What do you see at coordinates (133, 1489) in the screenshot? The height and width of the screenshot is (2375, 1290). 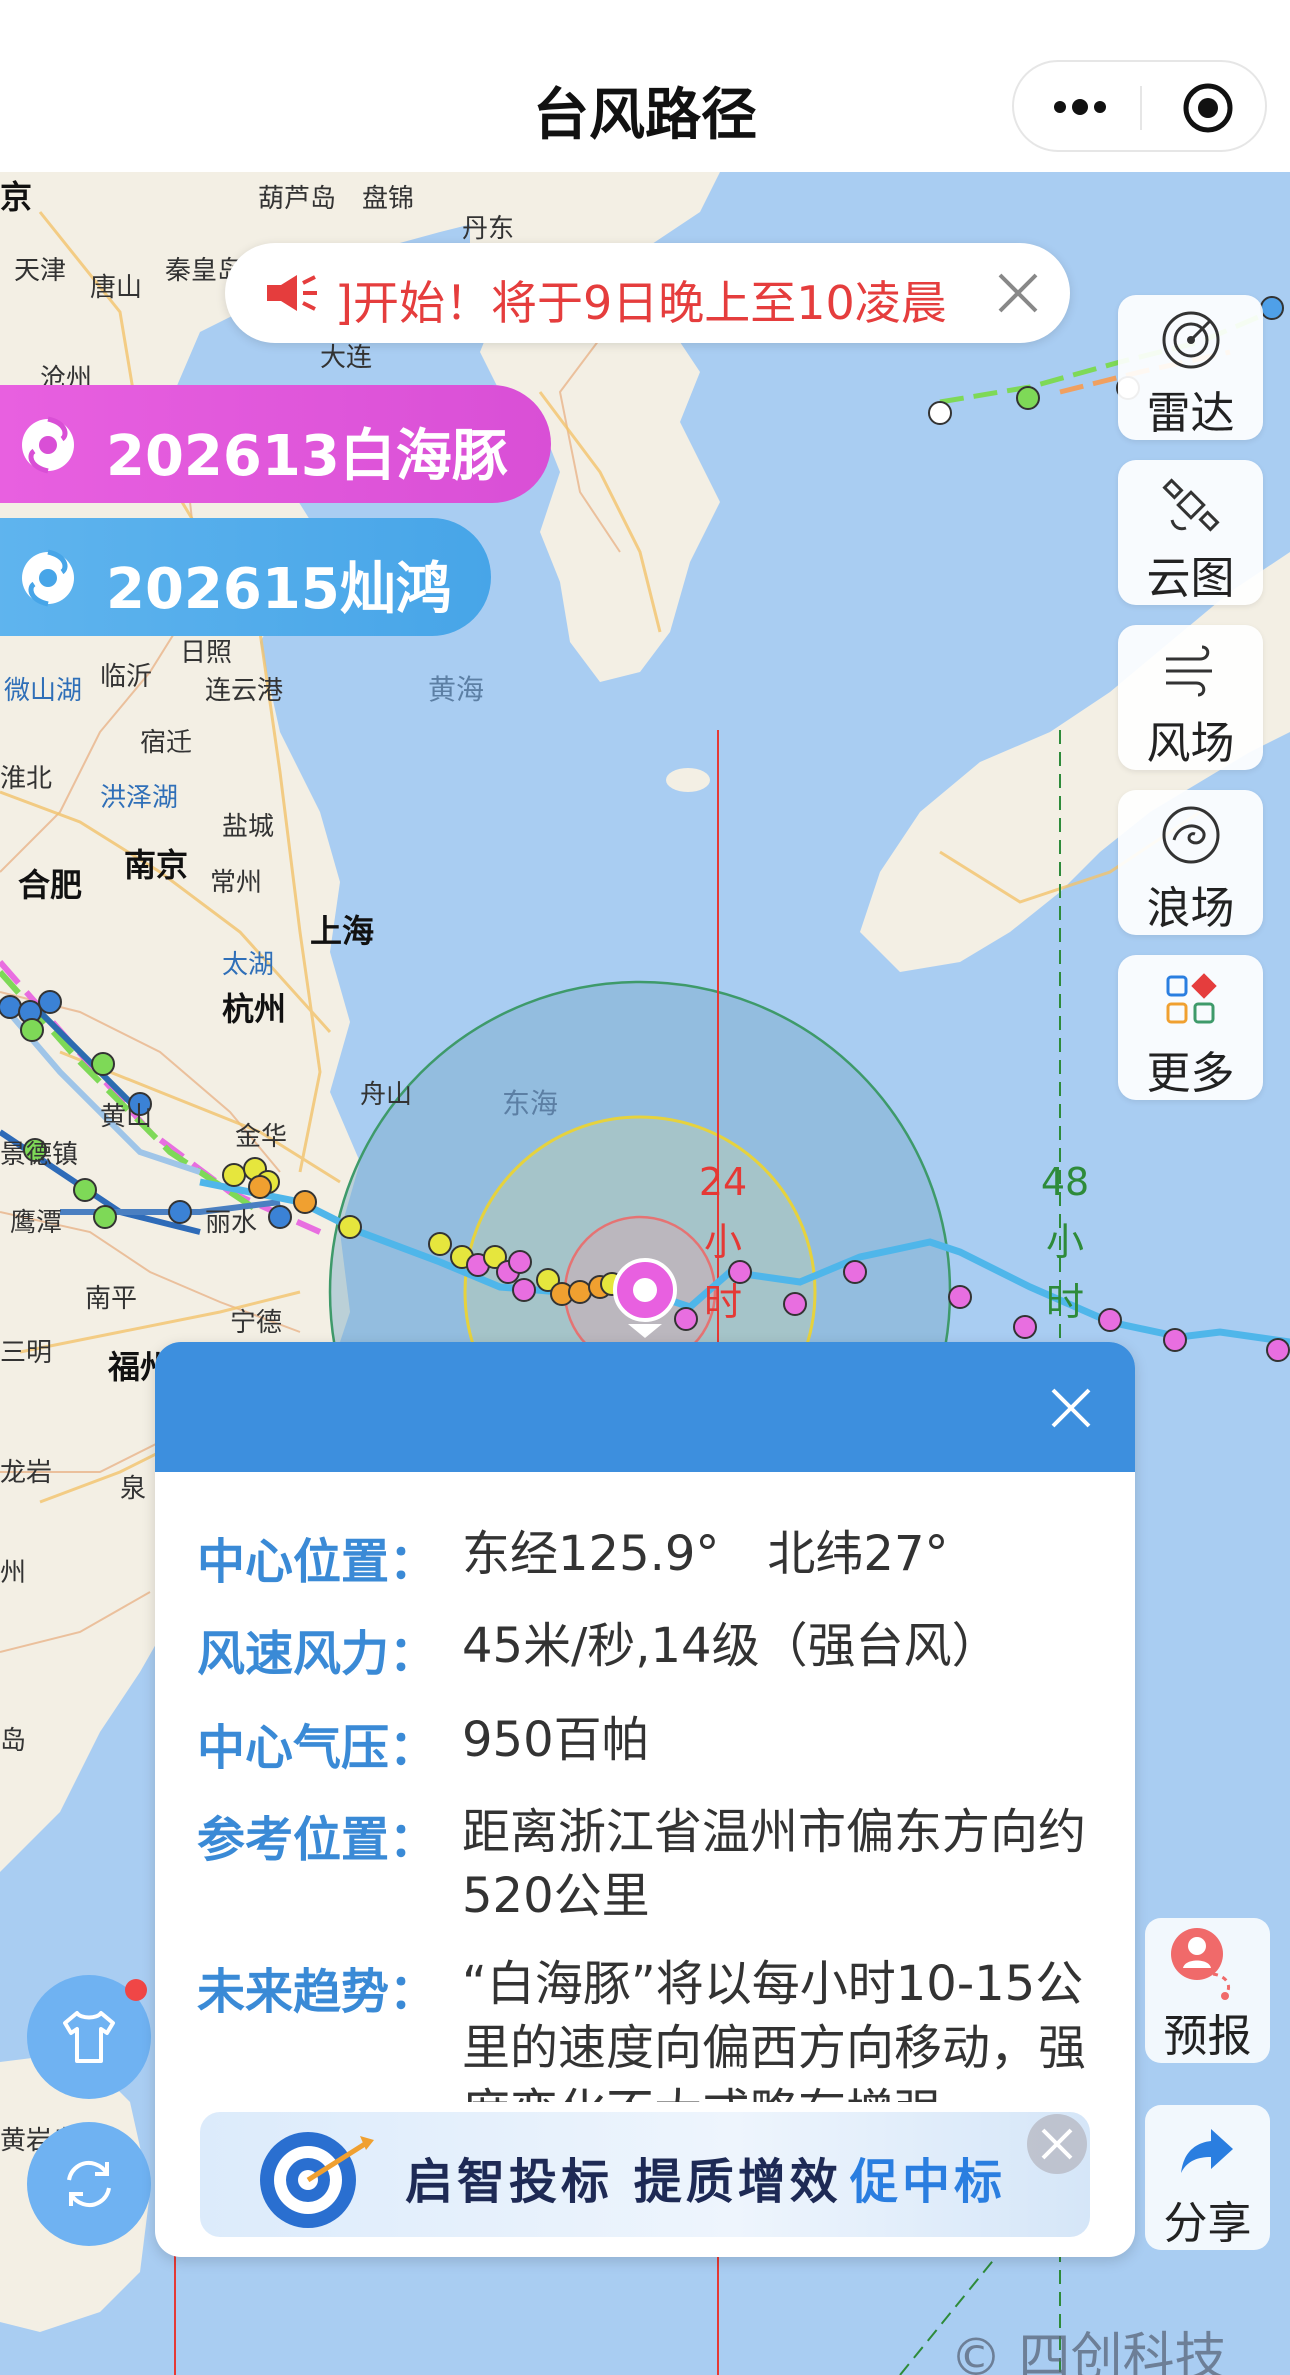 I see `map-label: 泉` at bounding box center [133, 1489].